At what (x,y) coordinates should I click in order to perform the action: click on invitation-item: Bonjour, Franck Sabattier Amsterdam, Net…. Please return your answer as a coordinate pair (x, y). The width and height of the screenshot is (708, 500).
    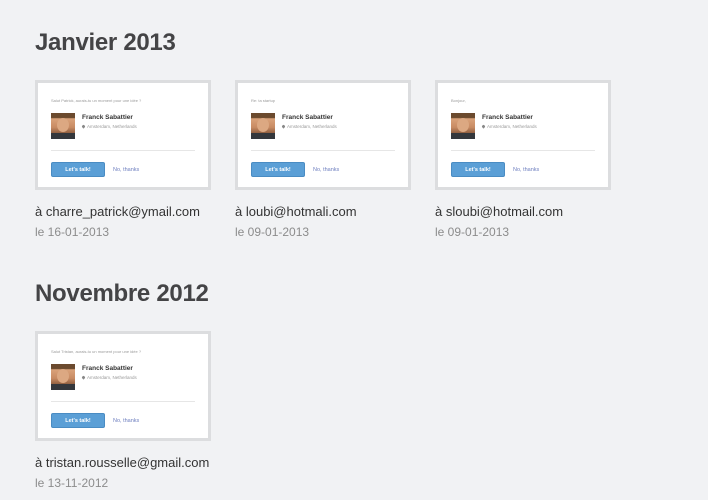
    Looking at the image, I should click on (523, 159).